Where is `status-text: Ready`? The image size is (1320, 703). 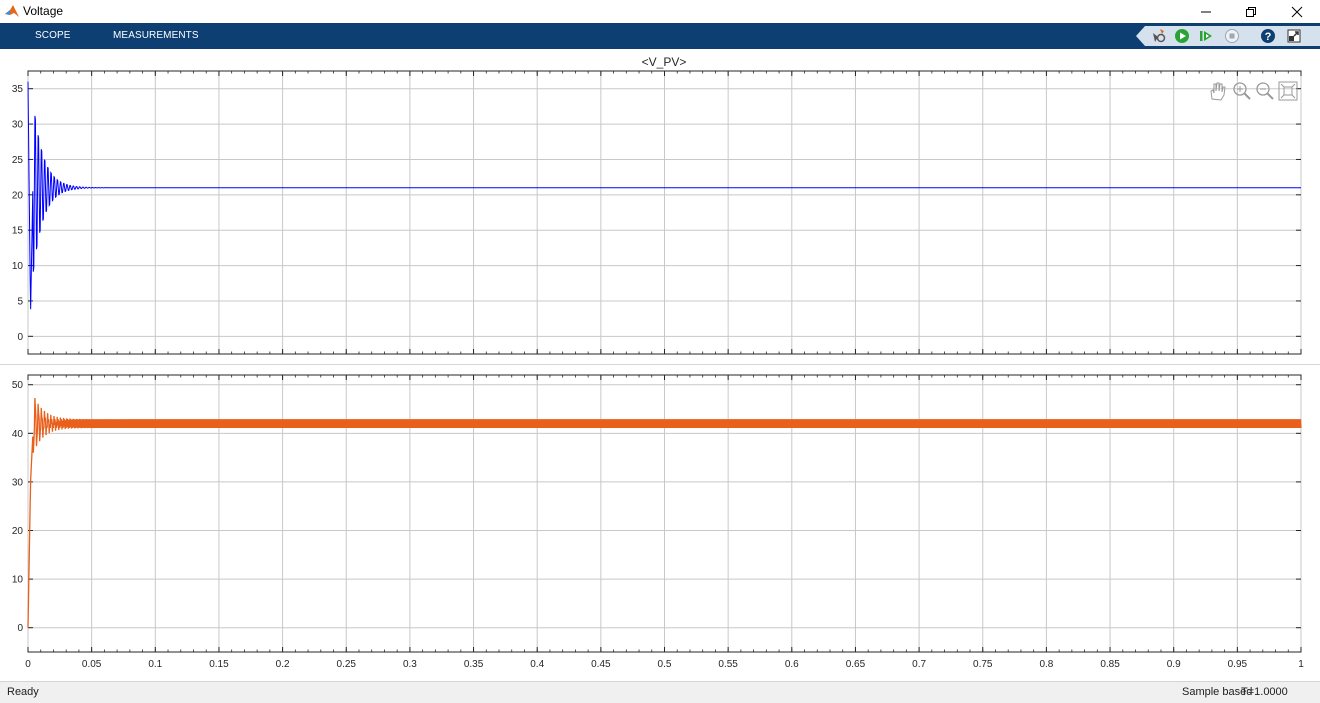
status-text: Ready is located at coordinates (23, 692).